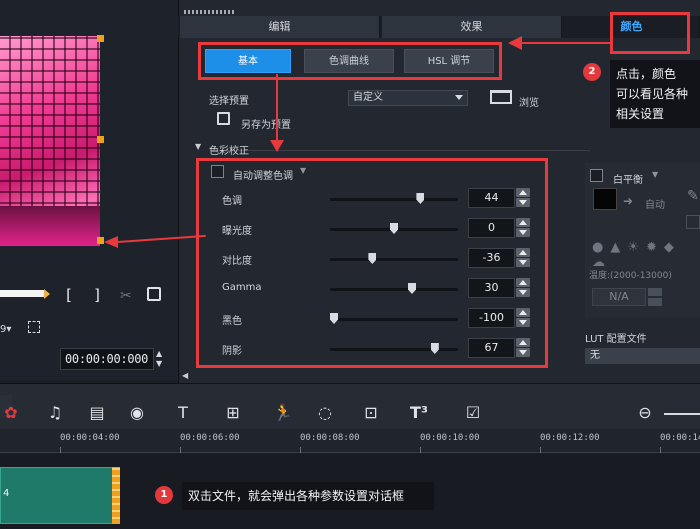 The height and width of the screenshot is (529, 700). Describe the element at coordinates (652, 94) in the screenshot. I see `callout-line: 可以看见各种` at that location.